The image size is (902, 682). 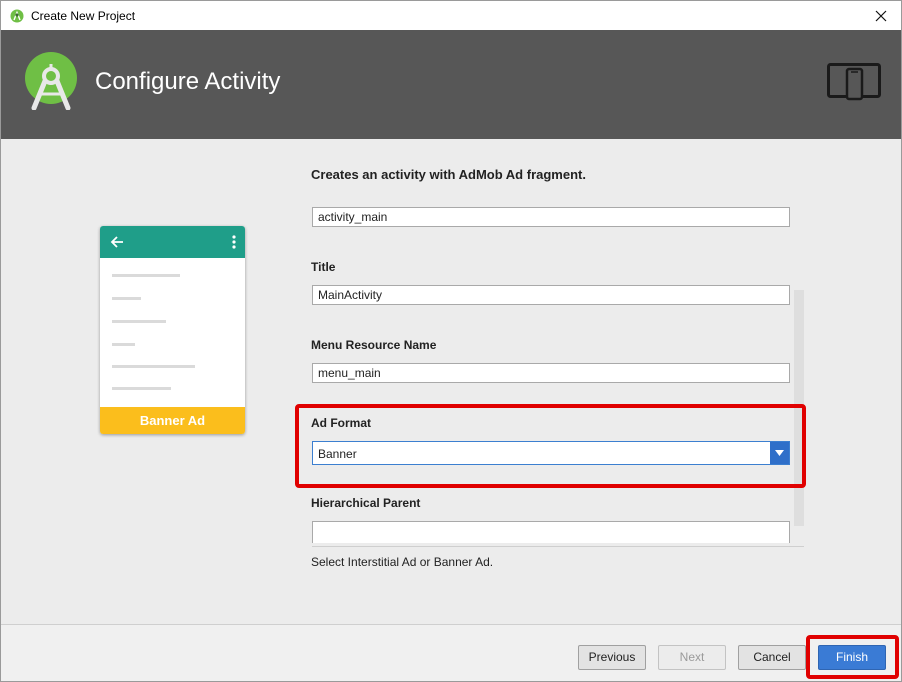 I want to click on close-icon, so click(x=881, y=16).